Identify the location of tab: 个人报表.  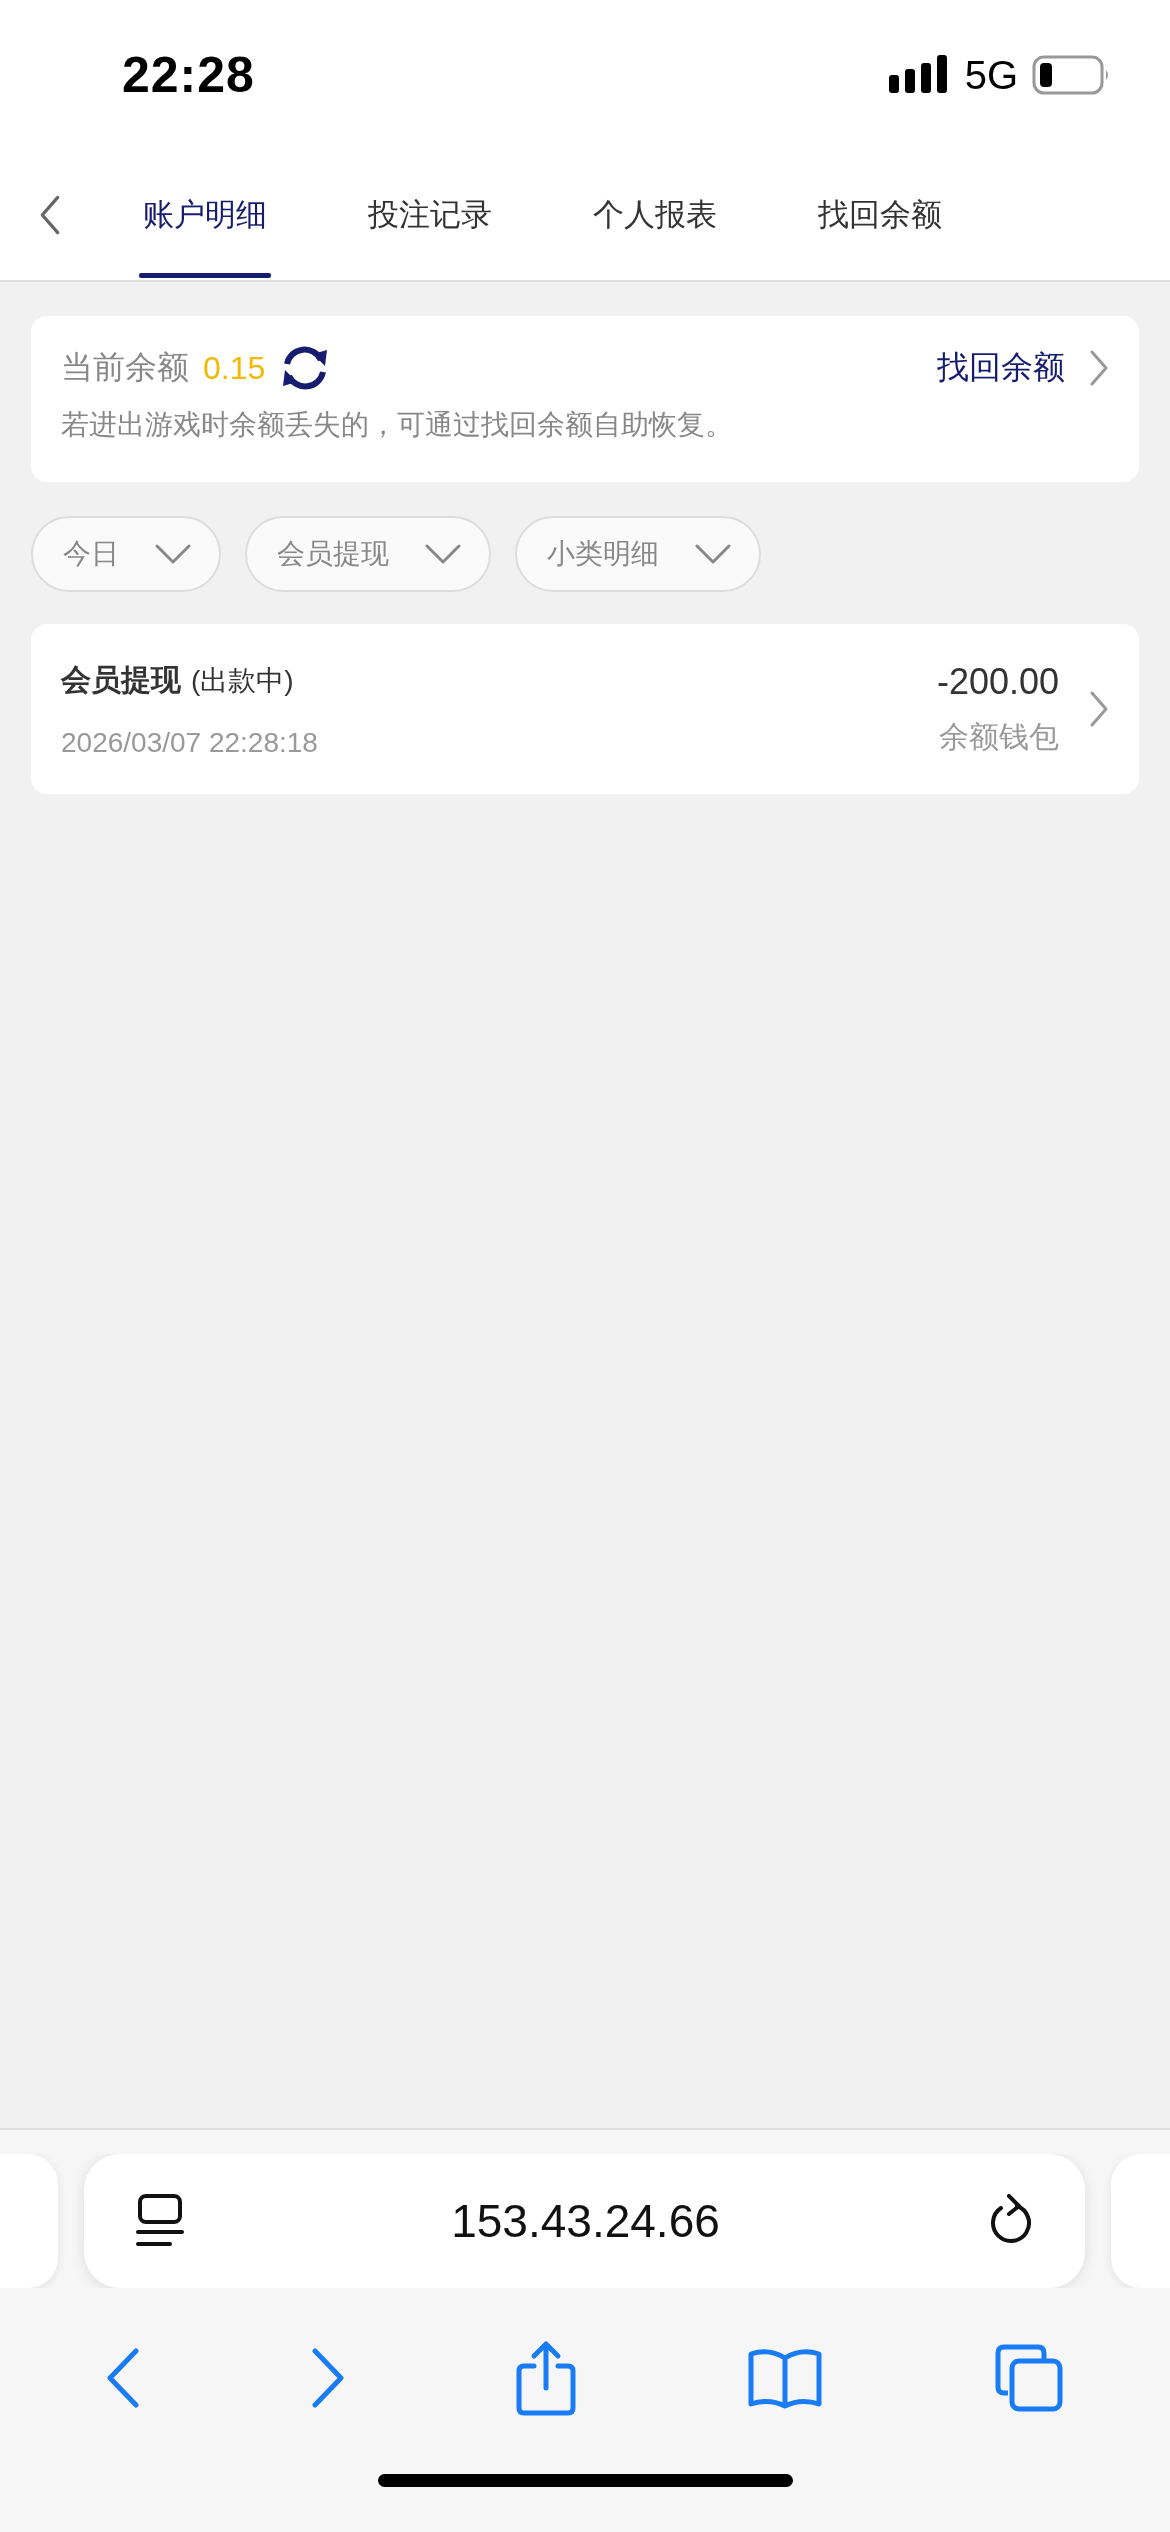
(654, 215).